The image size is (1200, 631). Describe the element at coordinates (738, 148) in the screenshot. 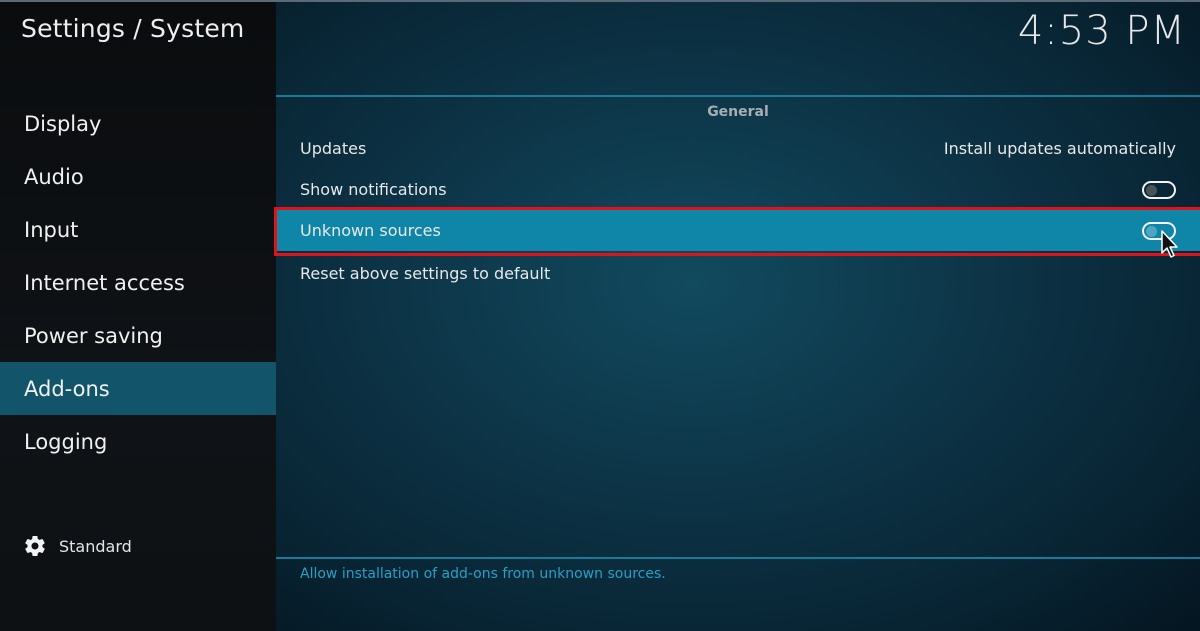

I see `setting-updates: Updates Install updates automatically` at that location.